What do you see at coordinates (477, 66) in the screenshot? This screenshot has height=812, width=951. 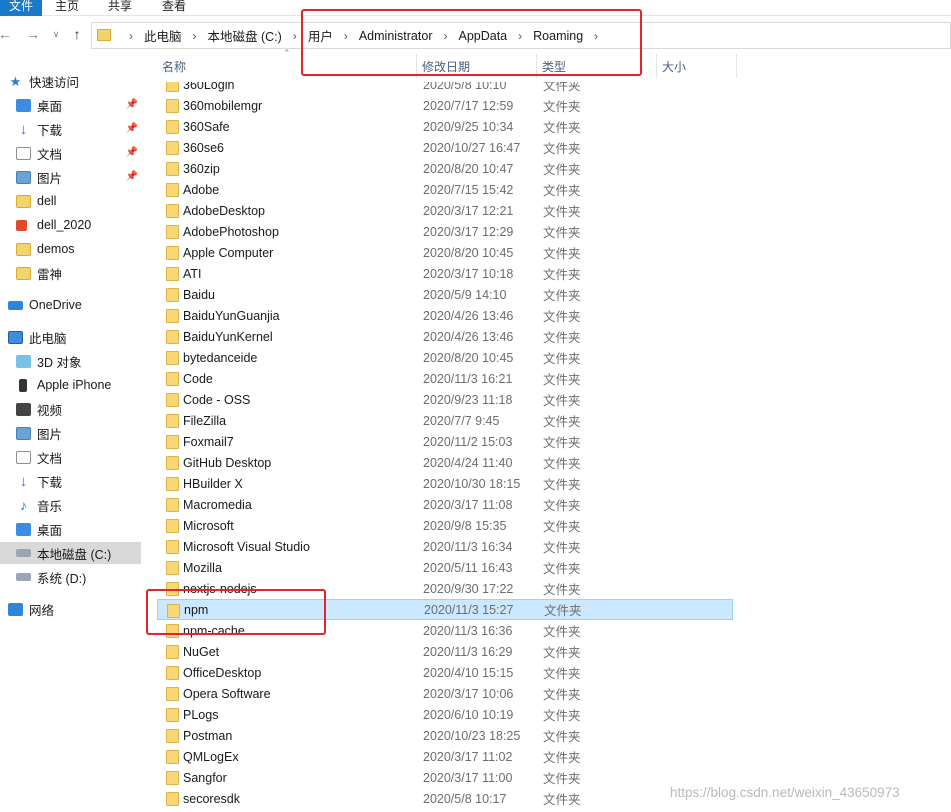 I see `column-header-date-modified: 修改日期` at bounding box center [477, 66].